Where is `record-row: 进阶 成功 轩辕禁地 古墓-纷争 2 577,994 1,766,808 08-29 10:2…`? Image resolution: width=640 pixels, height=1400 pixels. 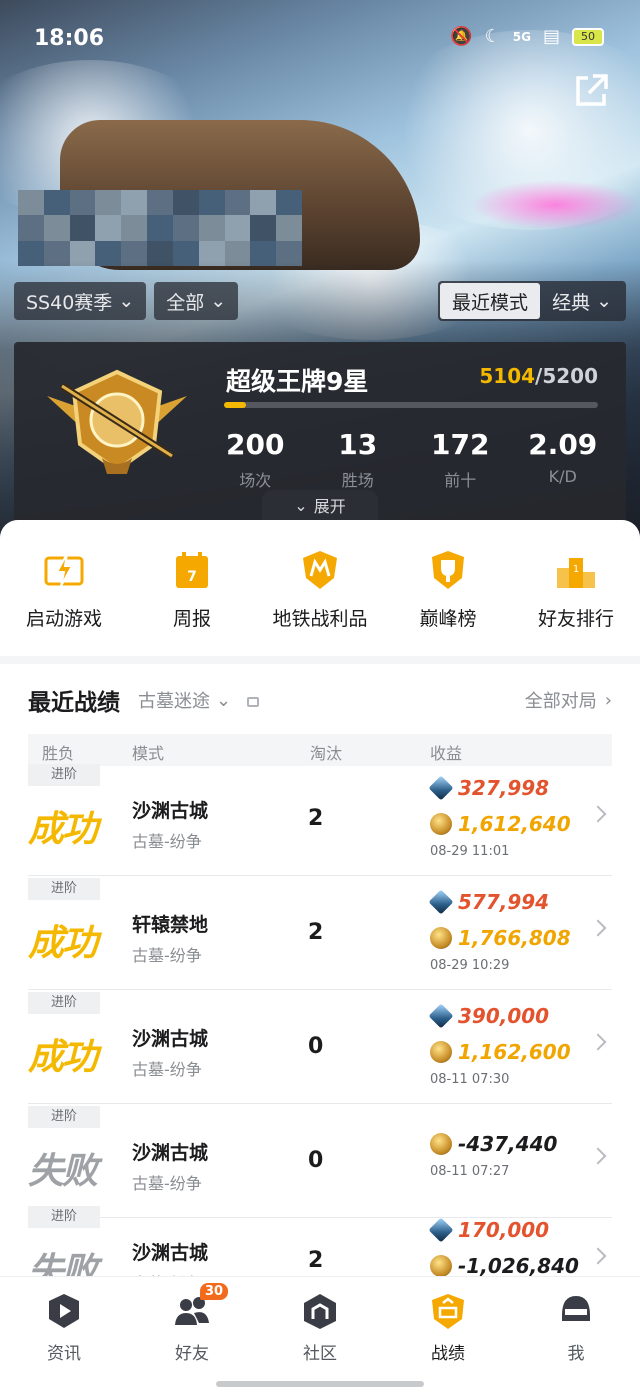 record-row: 进阶 成功 轩辕禁地 古墓-纷争 2 577,994 1,766,808 08-29 10:2… is located at coordinates (320, 934).